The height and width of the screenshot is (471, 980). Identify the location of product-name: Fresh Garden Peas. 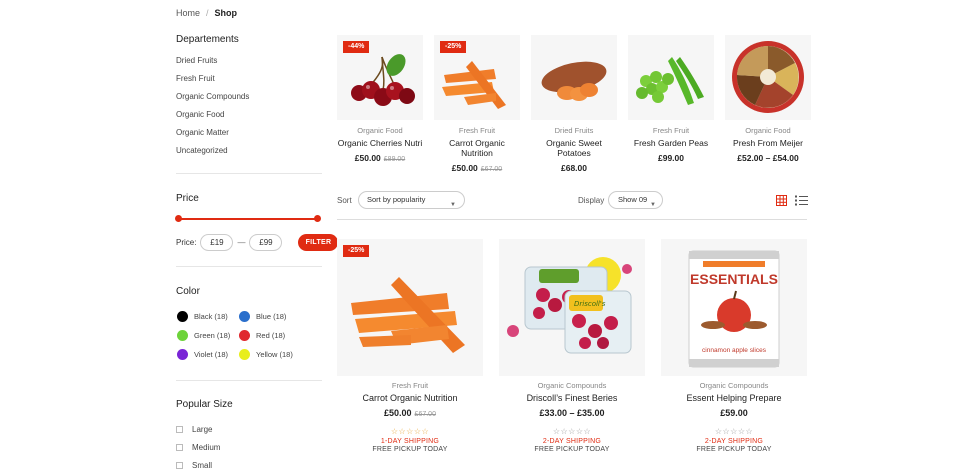
(671, 143).